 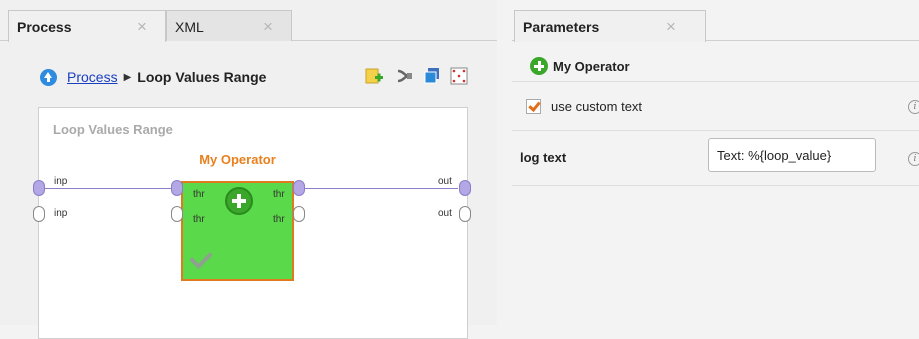 I want to click on operator-input-port-2-label: thr, so click(x=199, y=219).